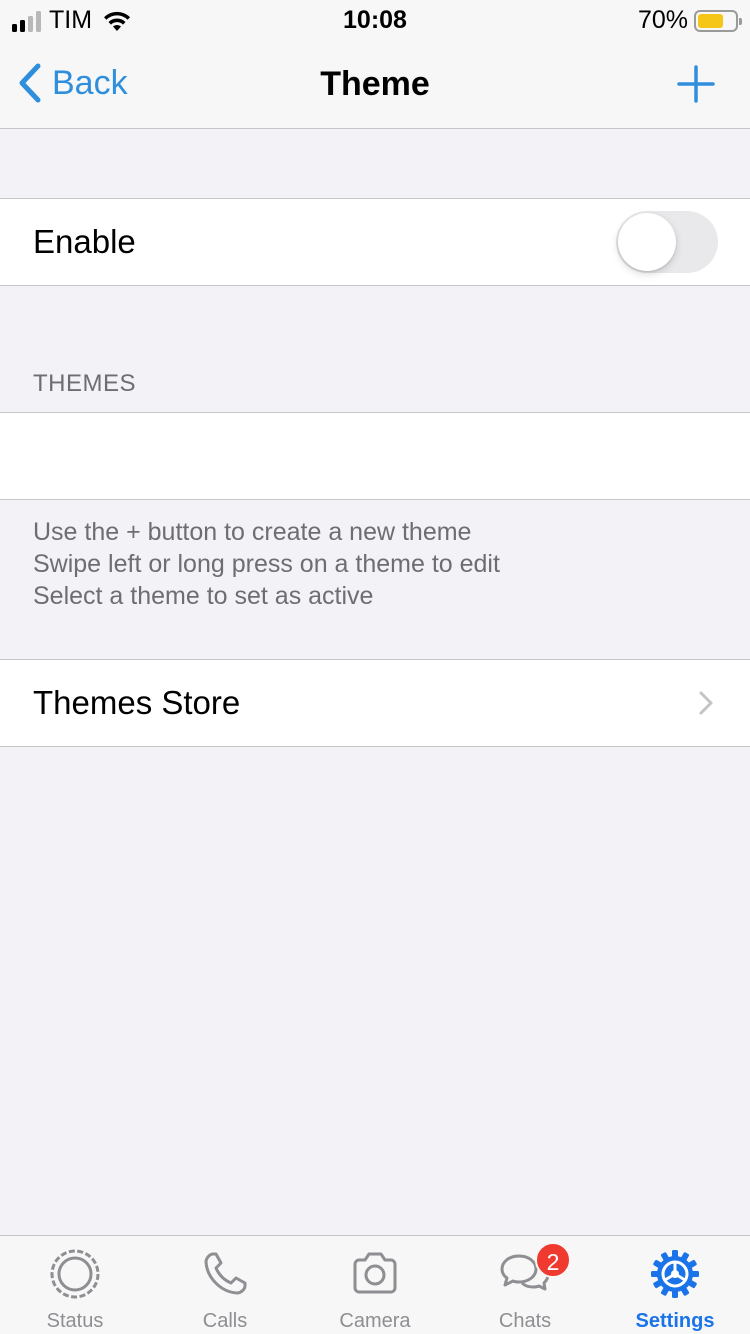 This screenshot has width=750, height=1334. Describe the element at coordinates (225, 1273) in the screenshot. I see `phone-icon` at that location.